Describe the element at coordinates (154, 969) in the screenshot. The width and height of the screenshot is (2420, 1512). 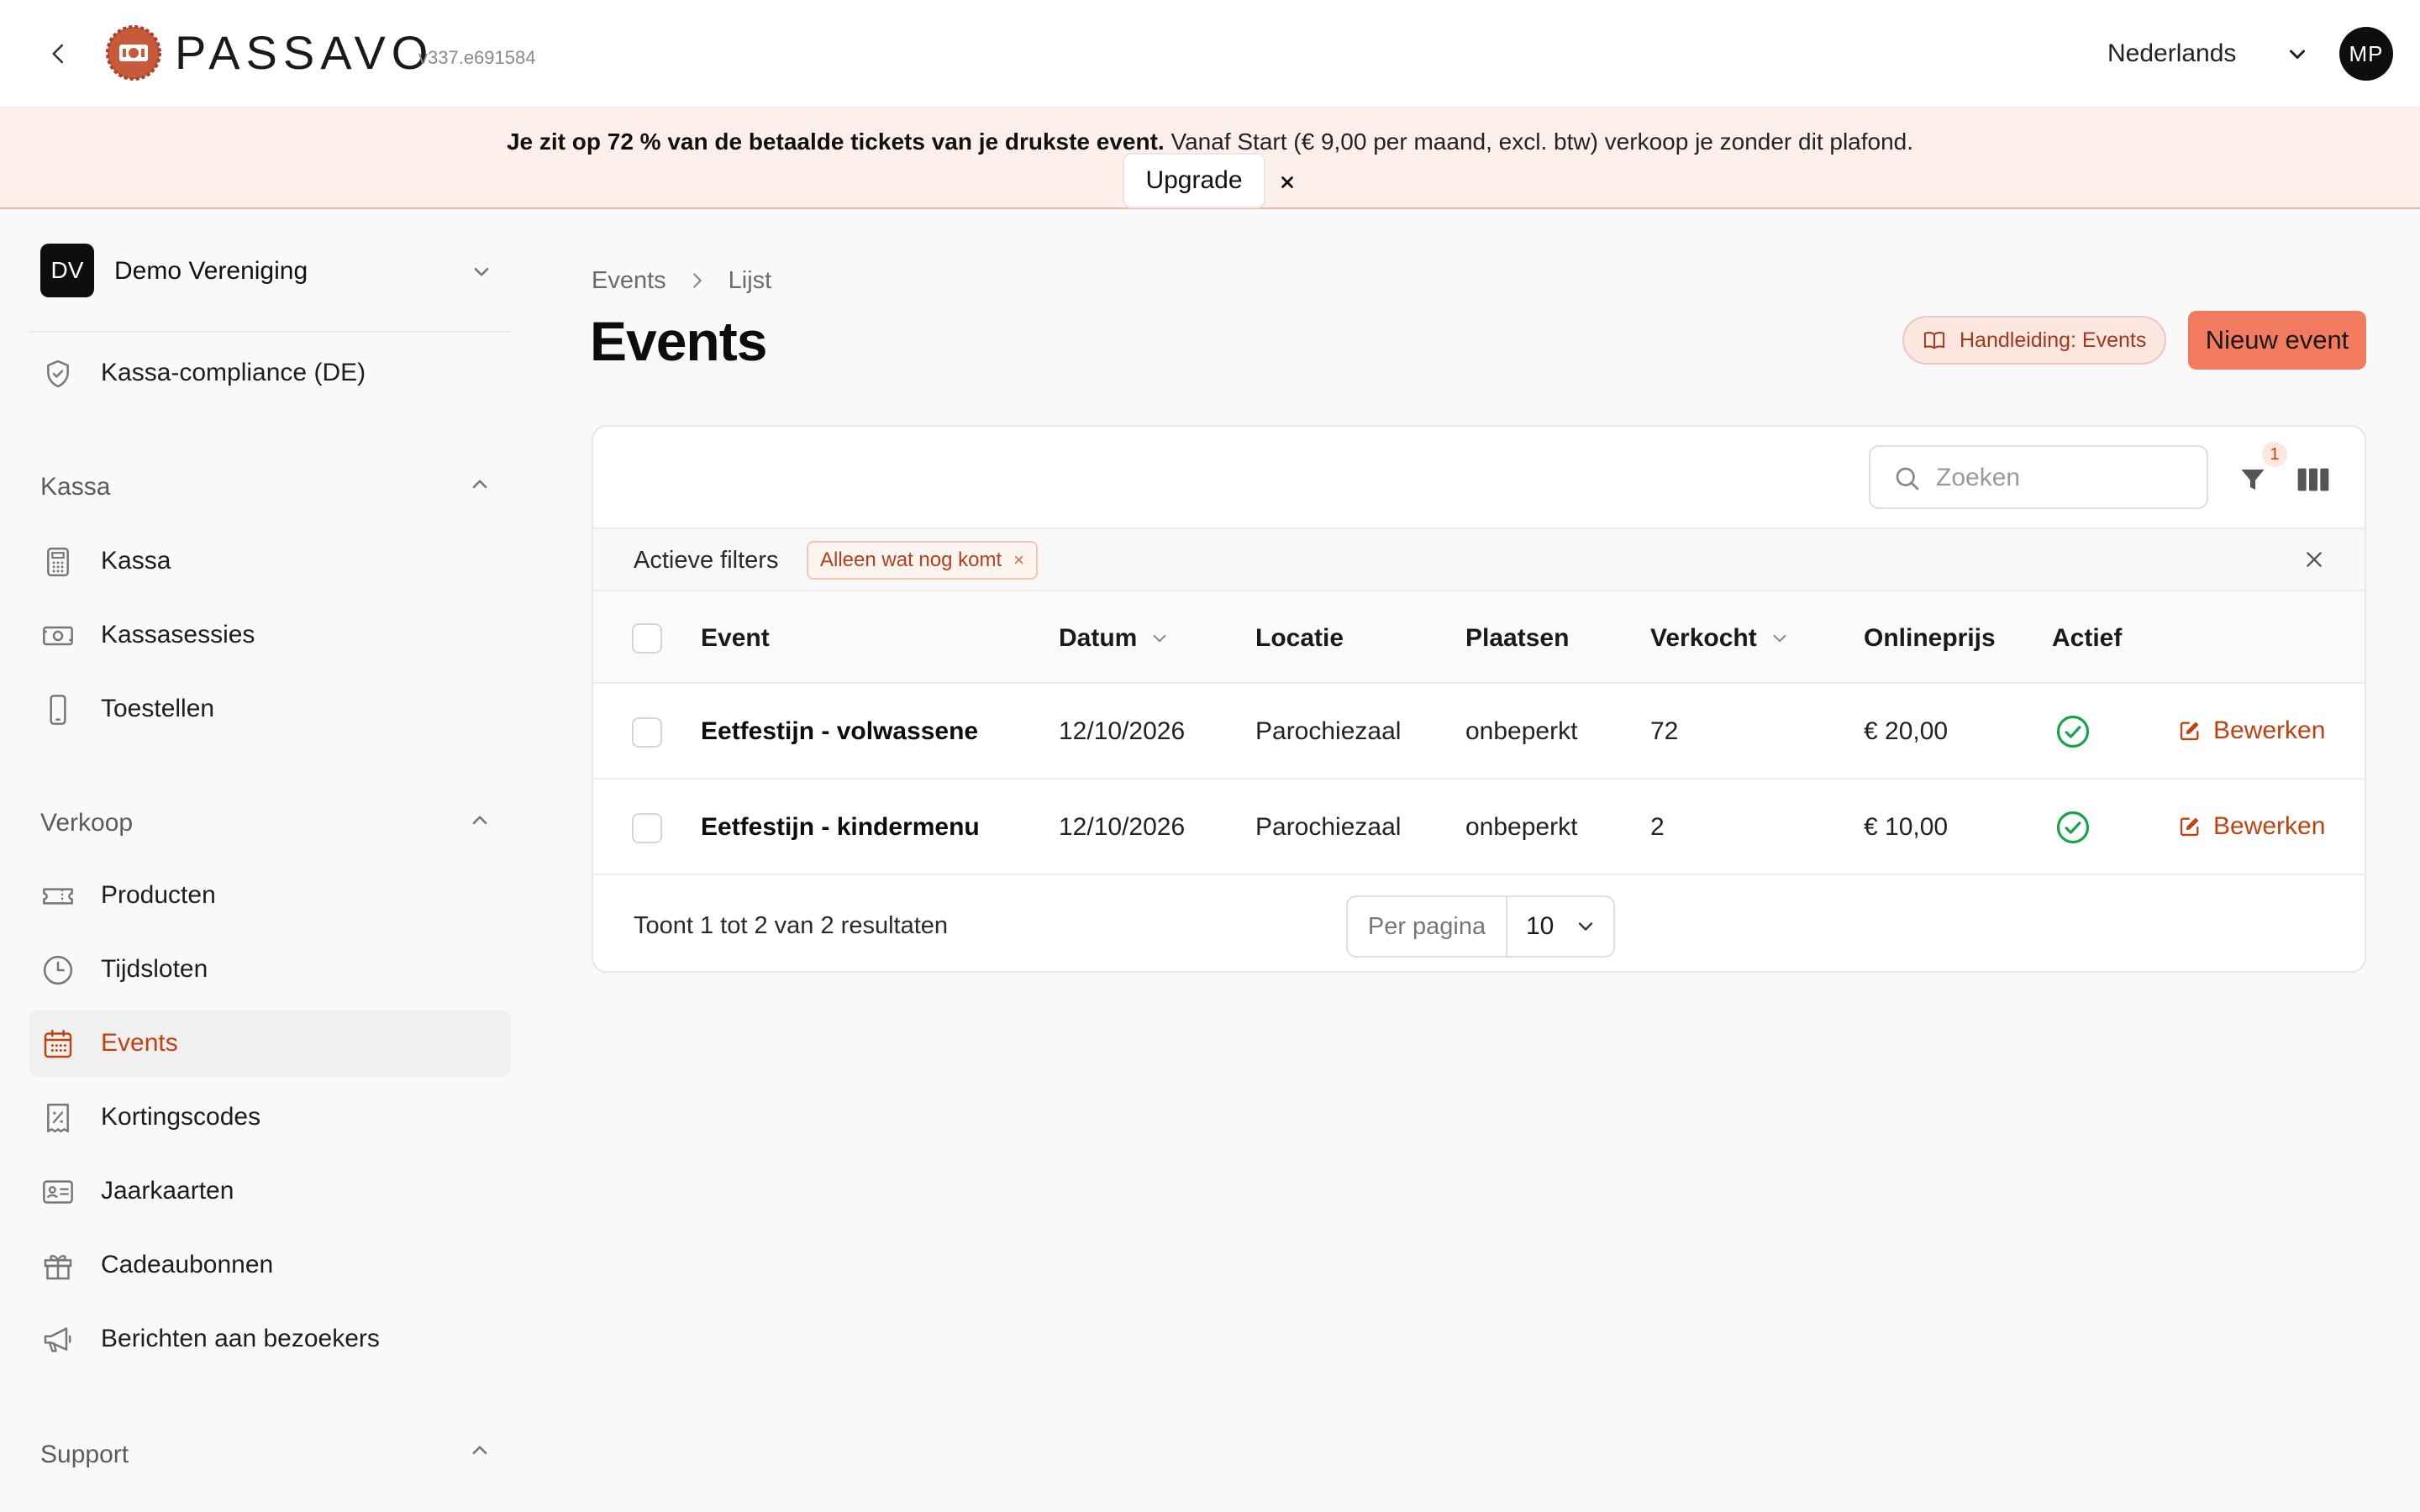
I see `sidebar-item-label: Tijdsloten` at that location.